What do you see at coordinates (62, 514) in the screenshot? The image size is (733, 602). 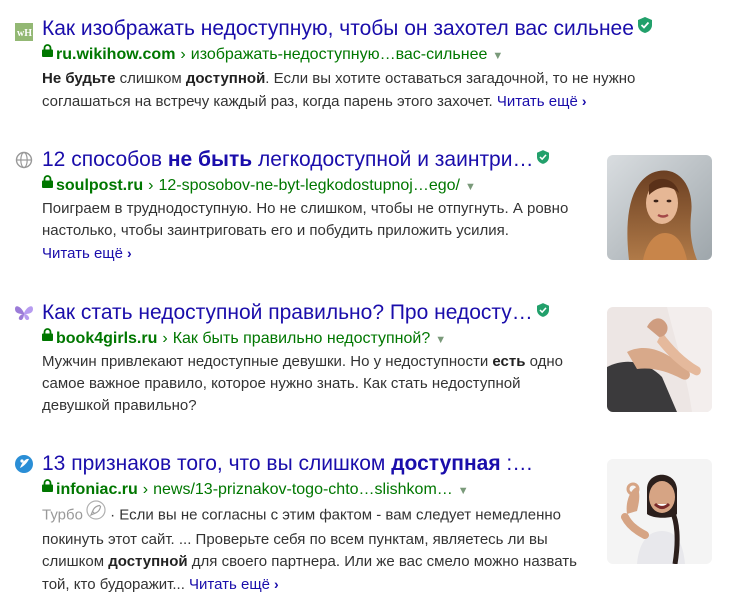 I see `turbo-label: Турбо` at bounding box center [62, 514].